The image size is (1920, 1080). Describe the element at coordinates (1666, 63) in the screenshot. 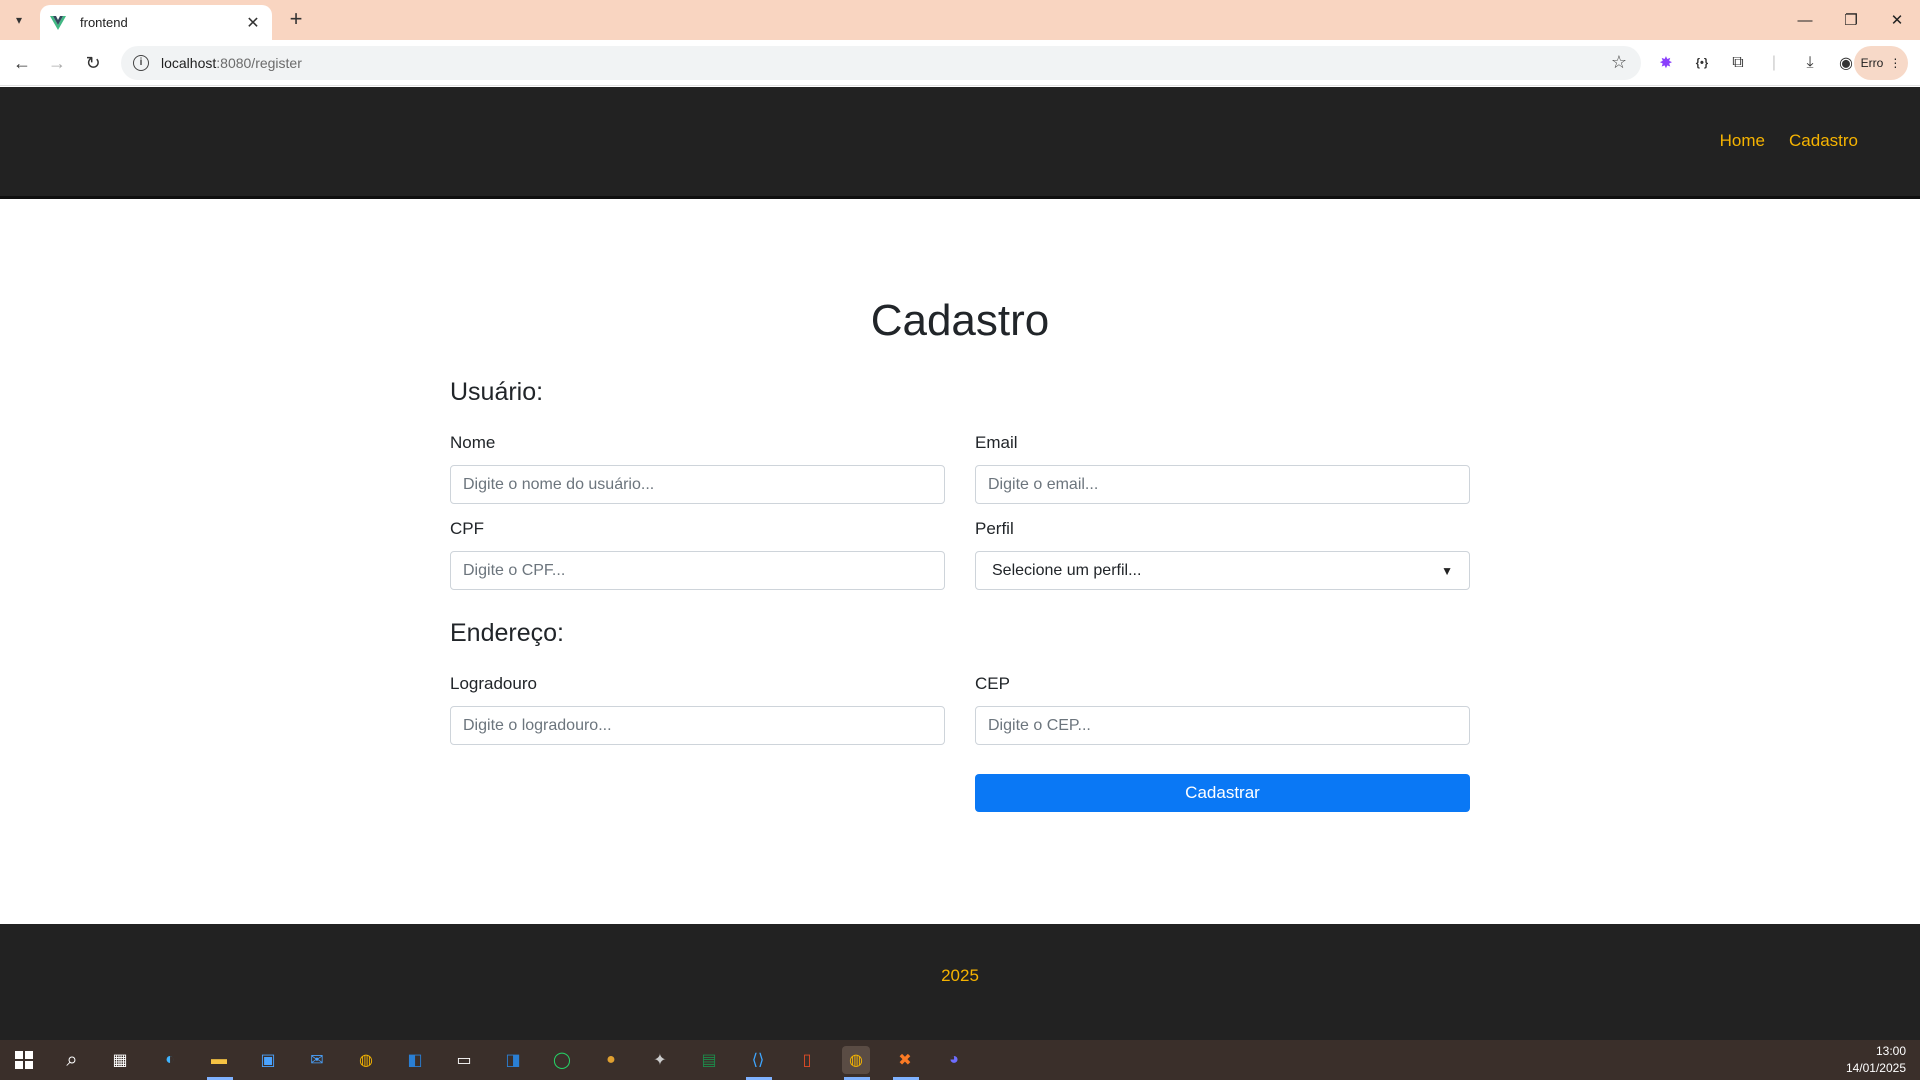

I see `extension-flower-icon: ✸` at that location.